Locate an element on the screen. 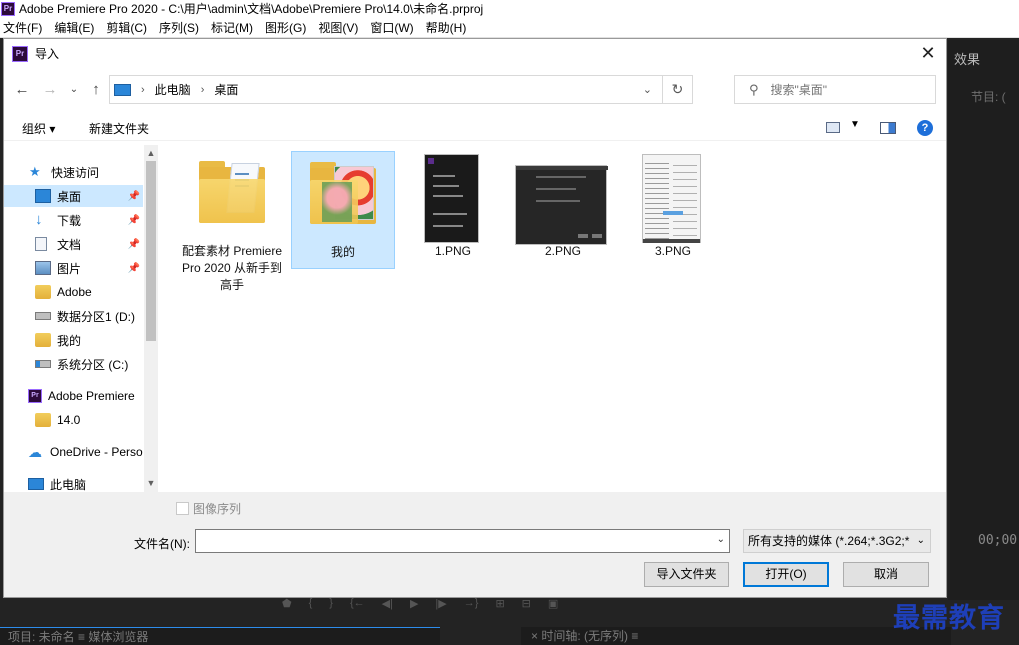 The width and height of the screenshot is (1019, 645). file-type-filter: 所有支持的媒体 (*.264;*.3G2;* ⌄ is located at coordinates (837, 541).